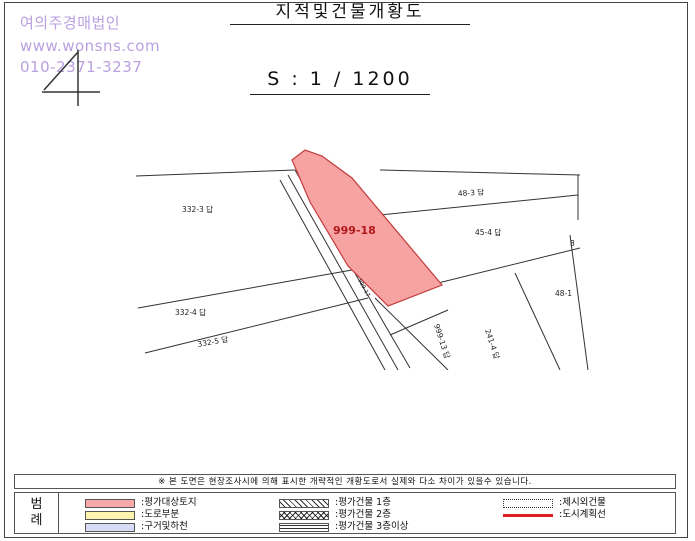 The height and width of the screenshot is (541, 695). What do you see at coordinates (354, 230) in the screenshot?
I see `subject-parcel-label: 999-18` at bounding box center [354, 230].